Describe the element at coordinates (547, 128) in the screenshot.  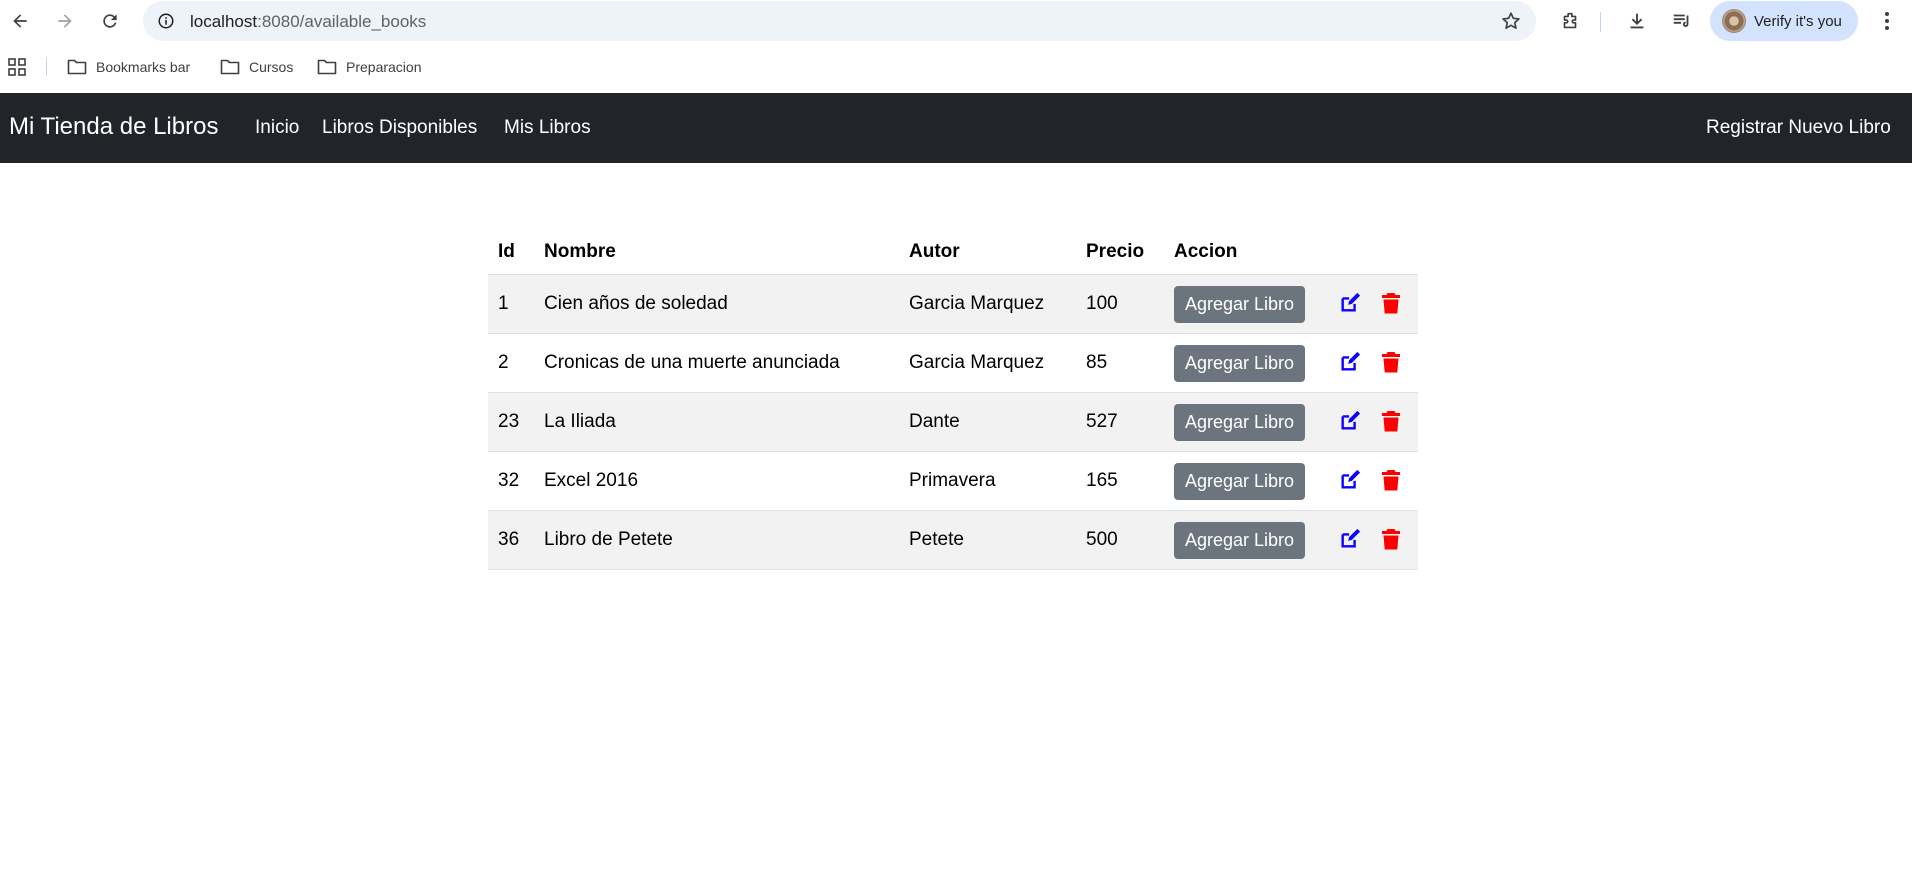
I see `nav-link-mis-libros: Mis Libros` at that location.